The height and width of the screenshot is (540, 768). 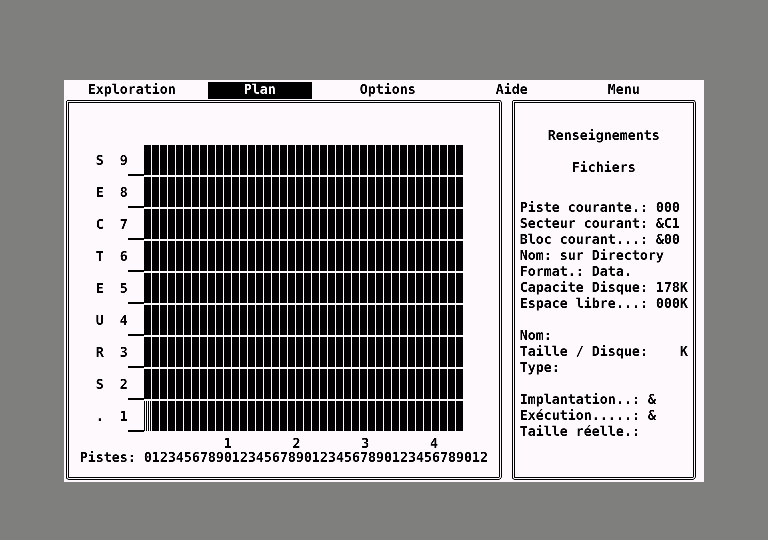 What do you see at coordinates (228, 444) in the screenshot?
I see `track-tens-label: 1` at bounding box center [228, 444].